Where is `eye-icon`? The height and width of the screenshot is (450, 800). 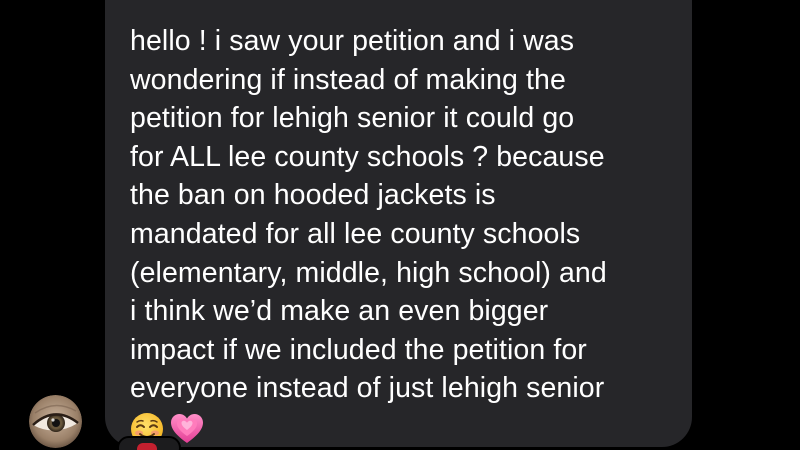
eye-icon is located at coordinates (55, 421).